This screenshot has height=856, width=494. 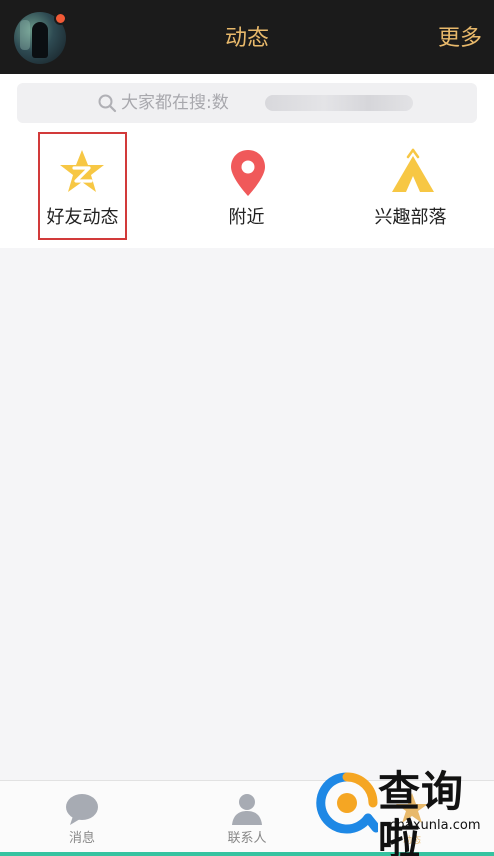 I want to click on tile-friend-feed-label: 好友动态, so click(x=82, y=217).